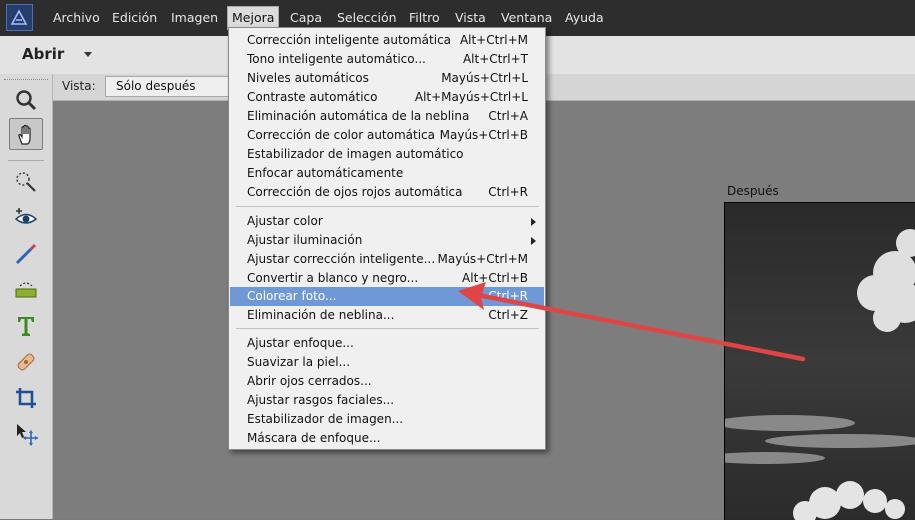 The width and height of the screenshot is (915, 520). I want to click on menu-item-auto-shake-reduction: Estabilizador de imagen automático, so click(387, 154).